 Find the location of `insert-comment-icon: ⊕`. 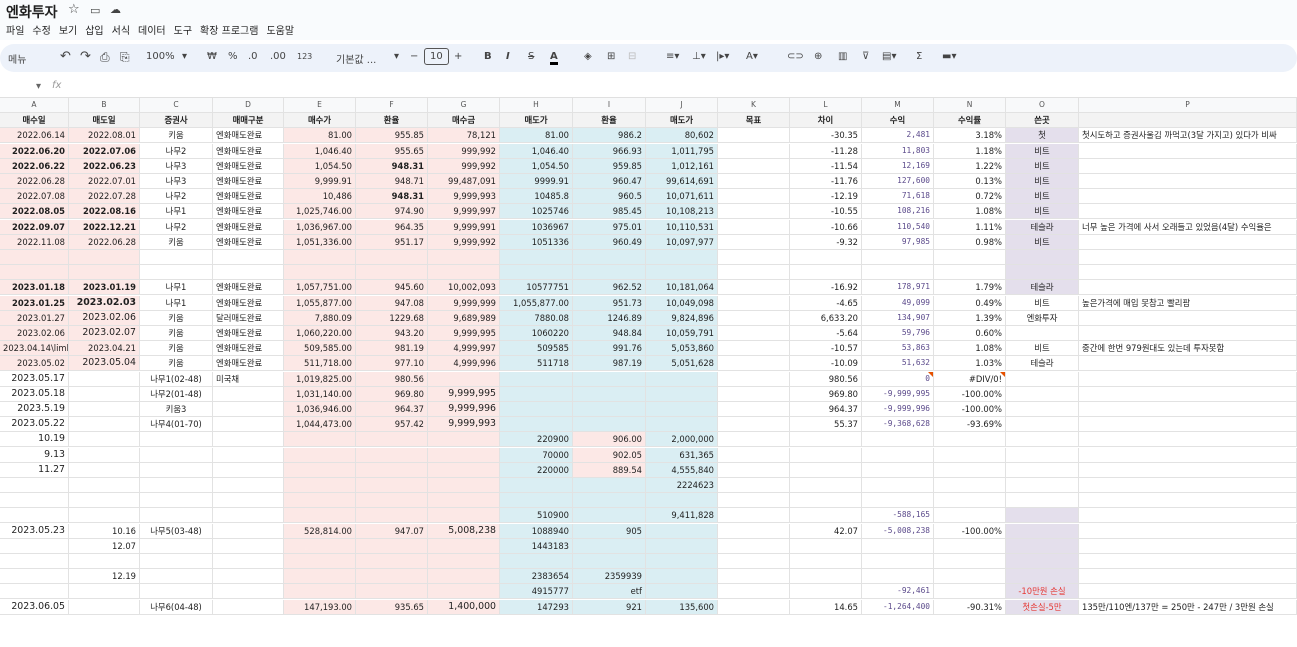

insert-comment-icon: ⊕ is located at coordinates (818, 56).